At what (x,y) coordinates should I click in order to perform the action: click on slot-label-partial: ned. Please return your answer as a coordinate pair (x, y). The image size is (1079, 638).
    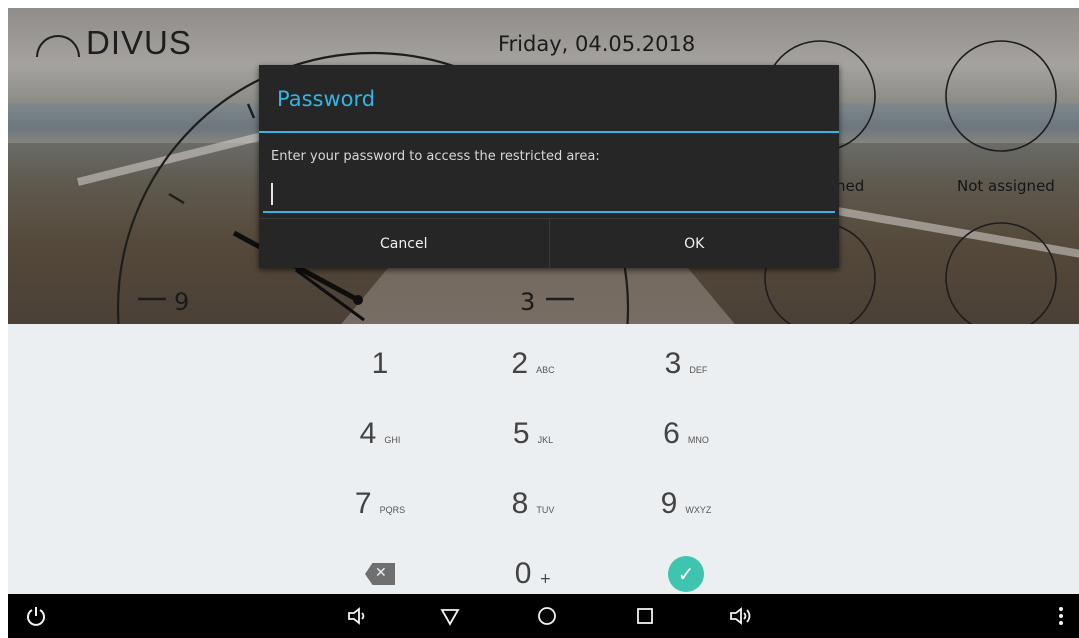
    Looking at the image, I should click on (850, 186).